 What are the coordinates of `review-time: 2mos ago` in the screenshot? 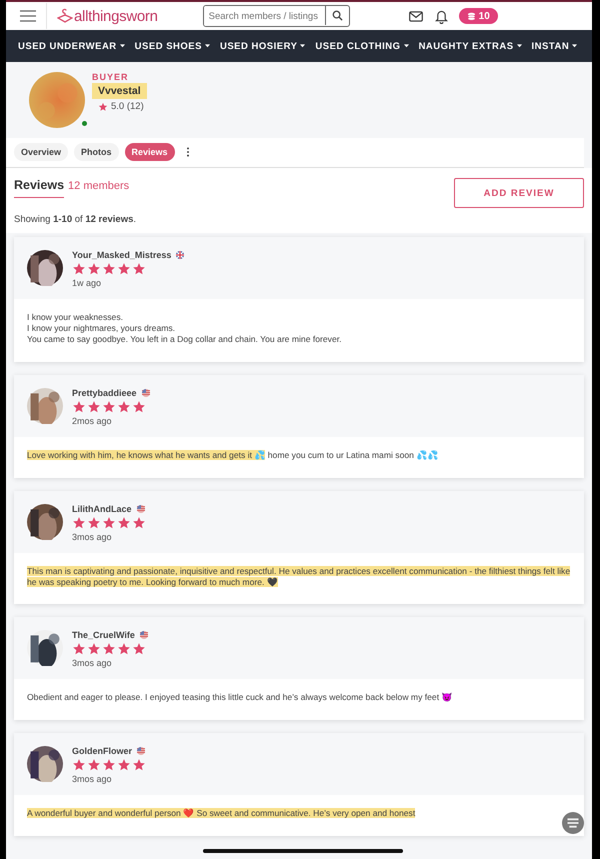 It's located at (92, 421).